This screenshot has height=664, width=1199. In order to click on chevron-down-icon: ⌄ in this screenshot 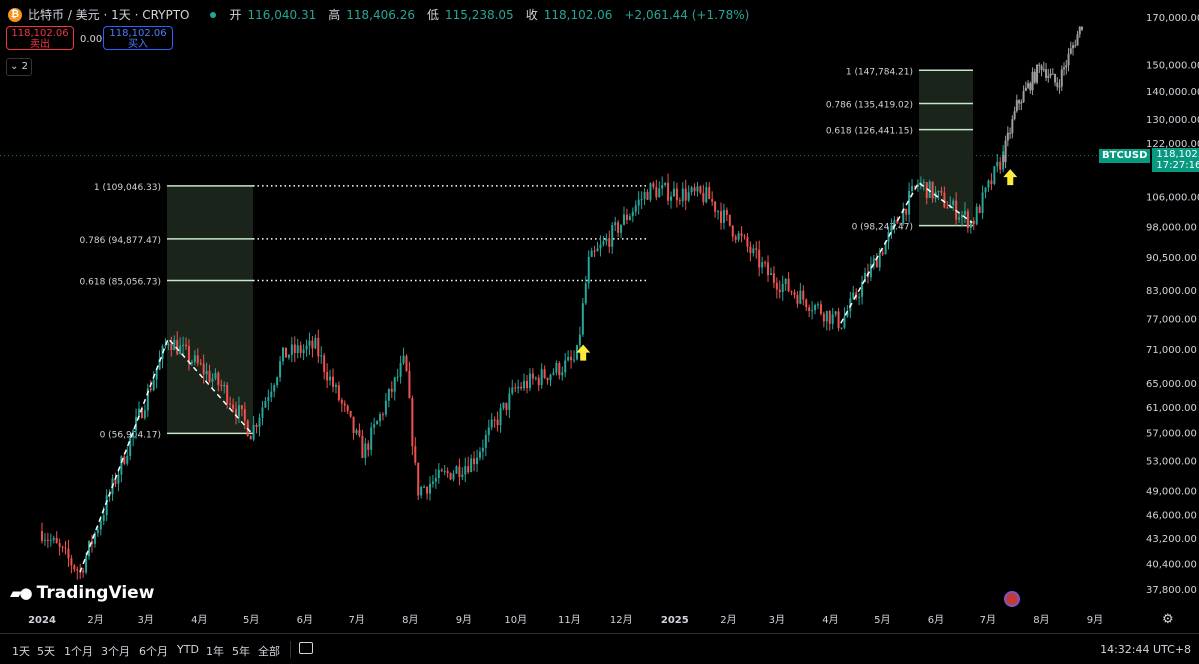, I will do `click(14, 66)`.